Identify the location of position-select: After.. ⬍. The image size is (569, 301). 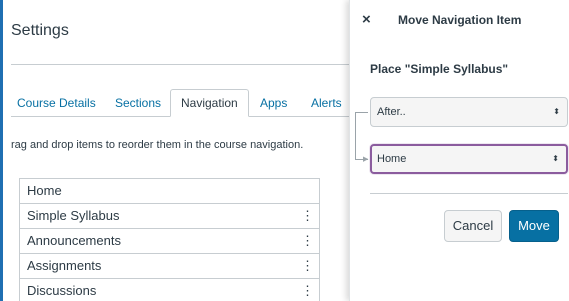
(469, 112).